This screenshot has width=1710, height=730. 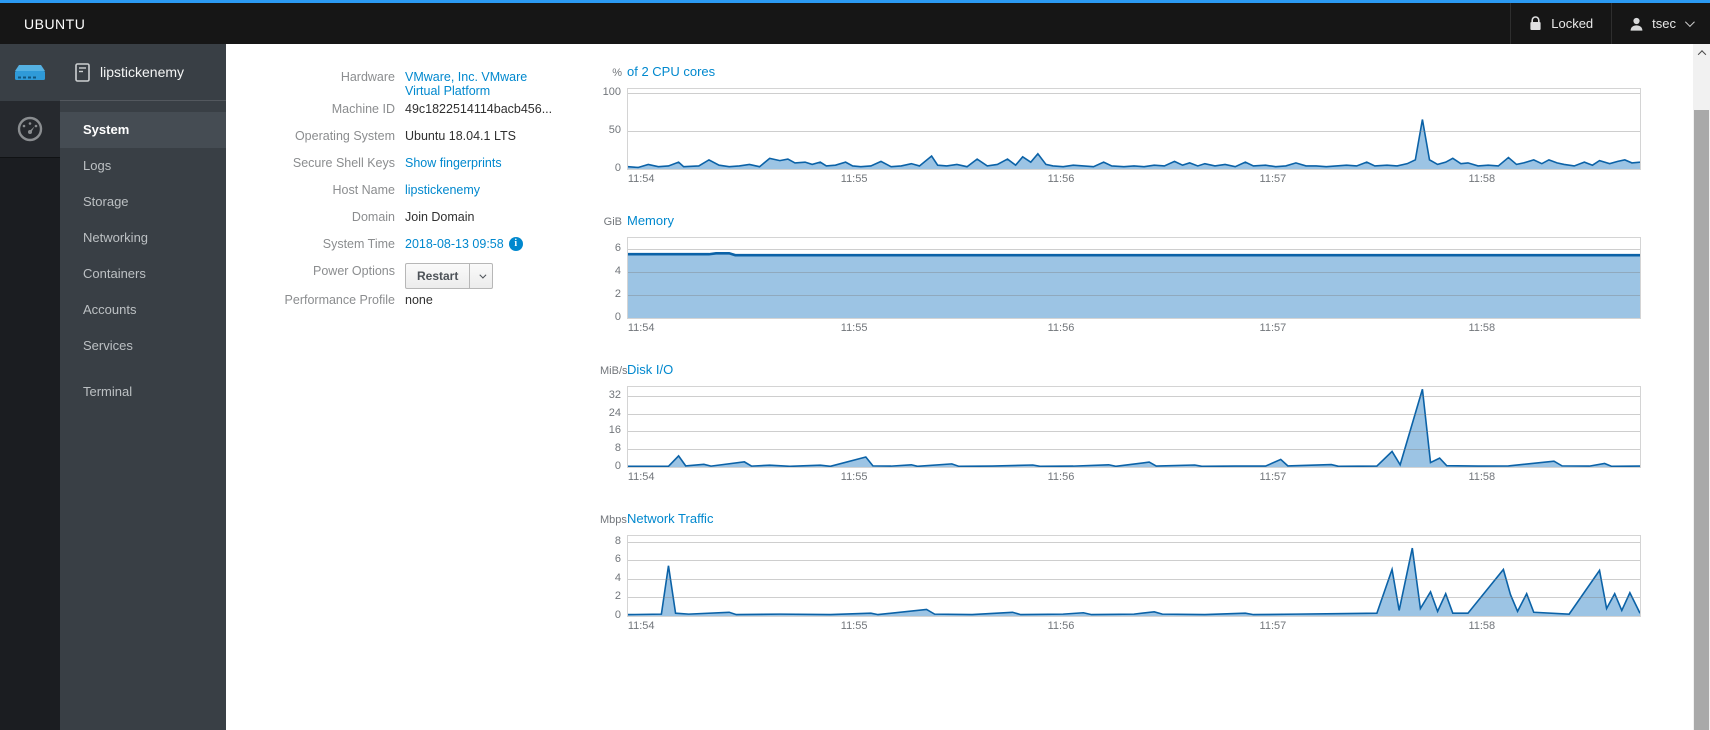 What do you see at coordinates (1664, 23) in the screenshot?
I see `user-name: tsec` at bounding box center [1664, 23].